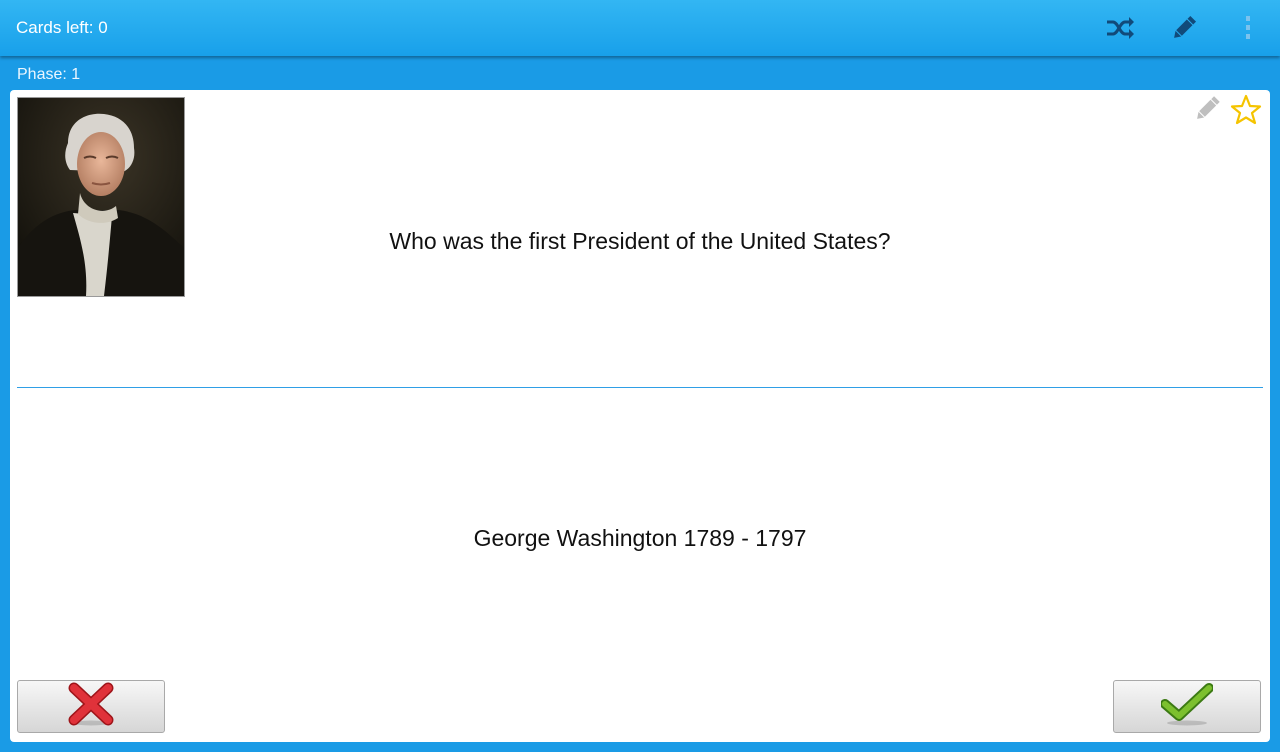 The width and height of the screenshot is (1280, 752). I want to click on edit-card-button, so click(1207, 111).